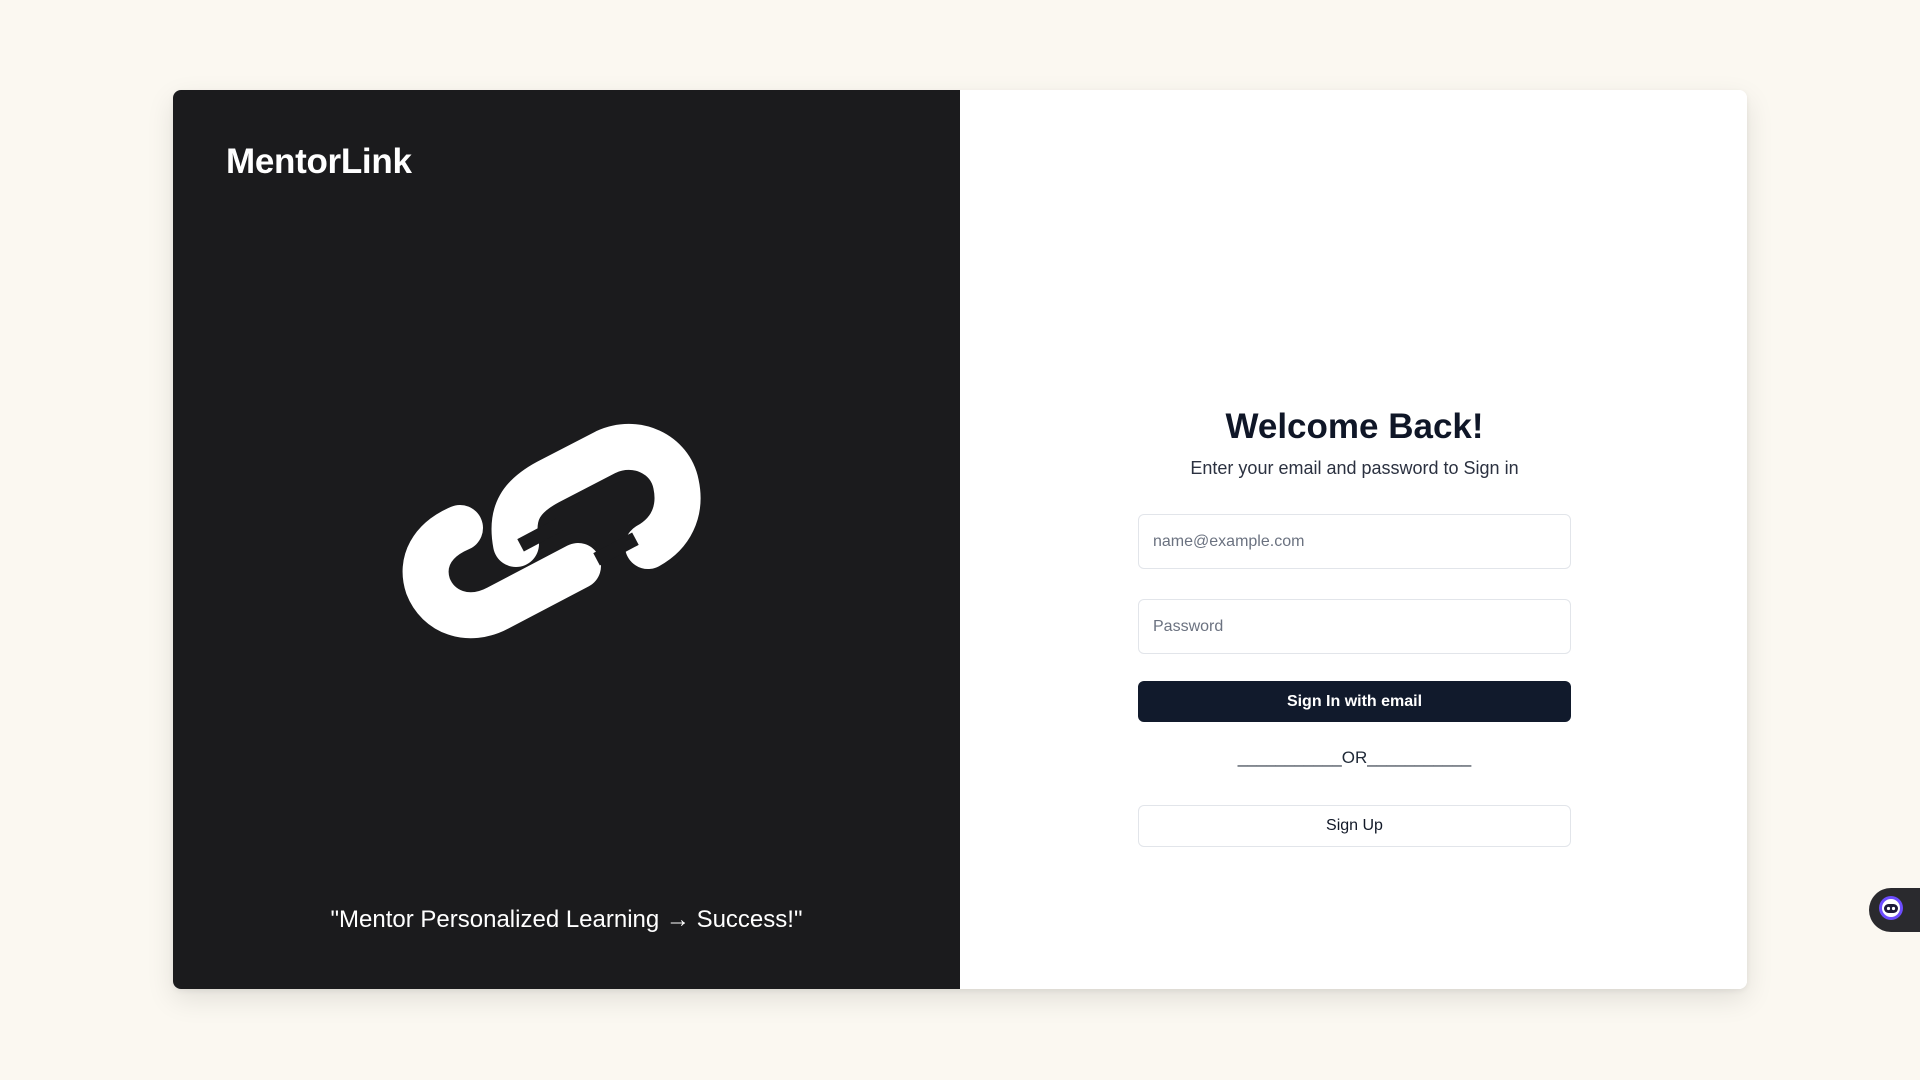 The width and height of the screenshot is (1920, 1080). Describe the element at coordinates (319, 161) in the screenshot. I see `brand-name: MentorLink` at that location.